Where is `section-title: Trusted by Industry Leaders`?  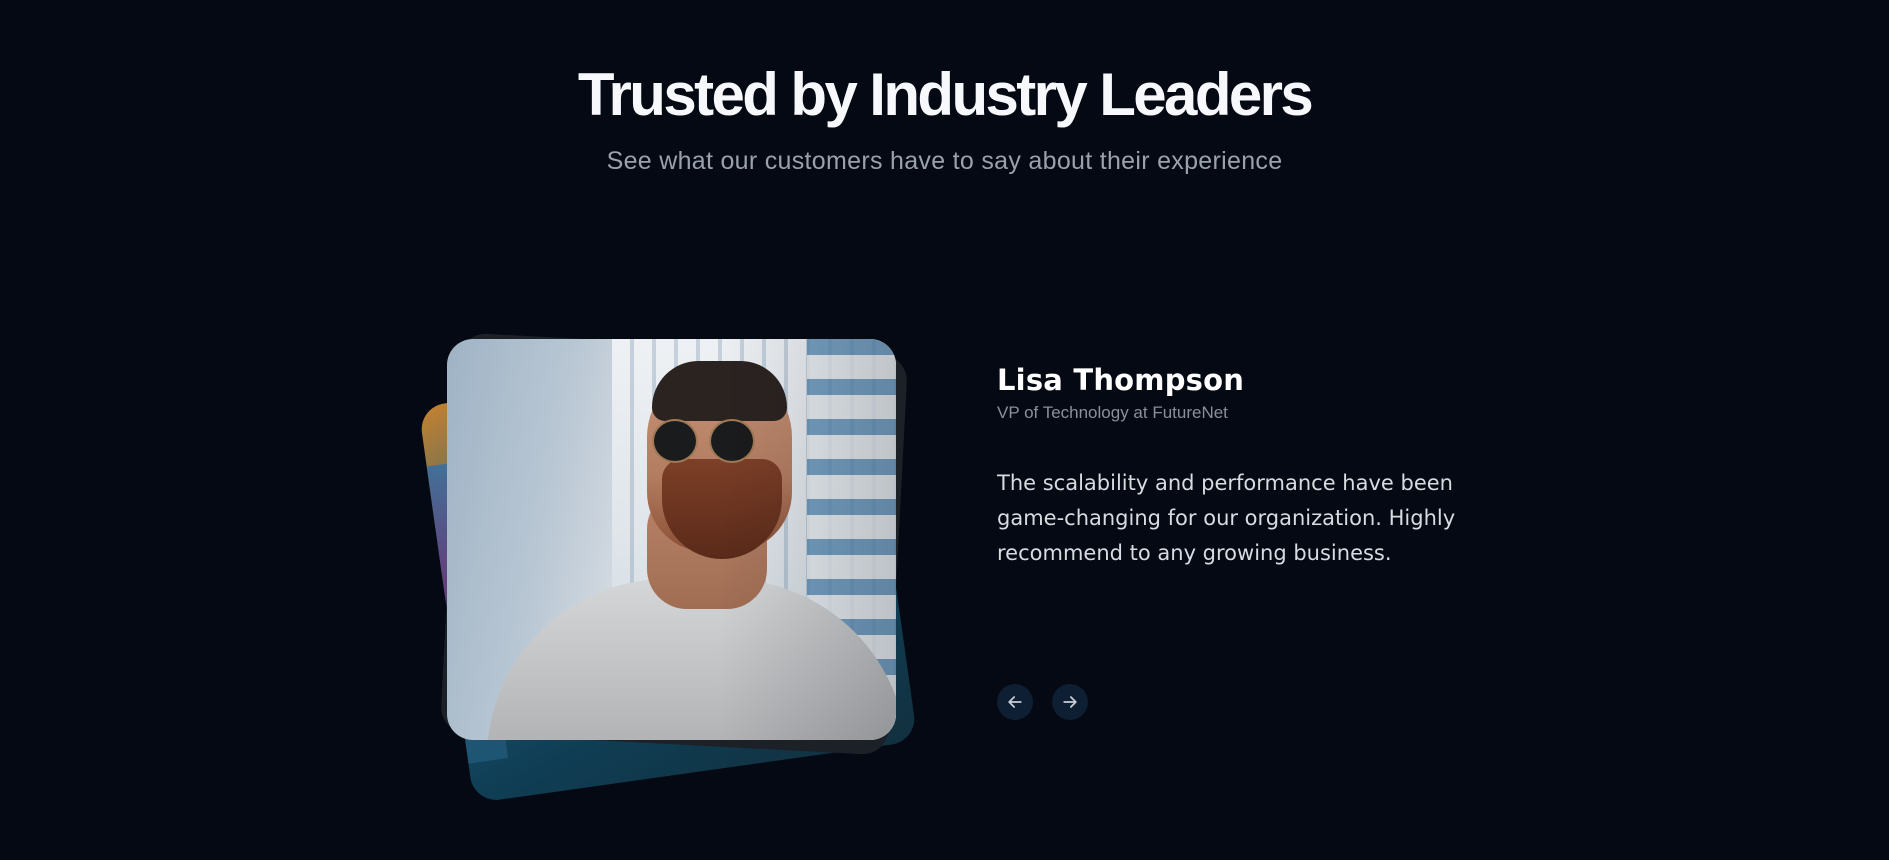 section-title: Trusted by Industry Leaders is located at coordinates (945, 94).